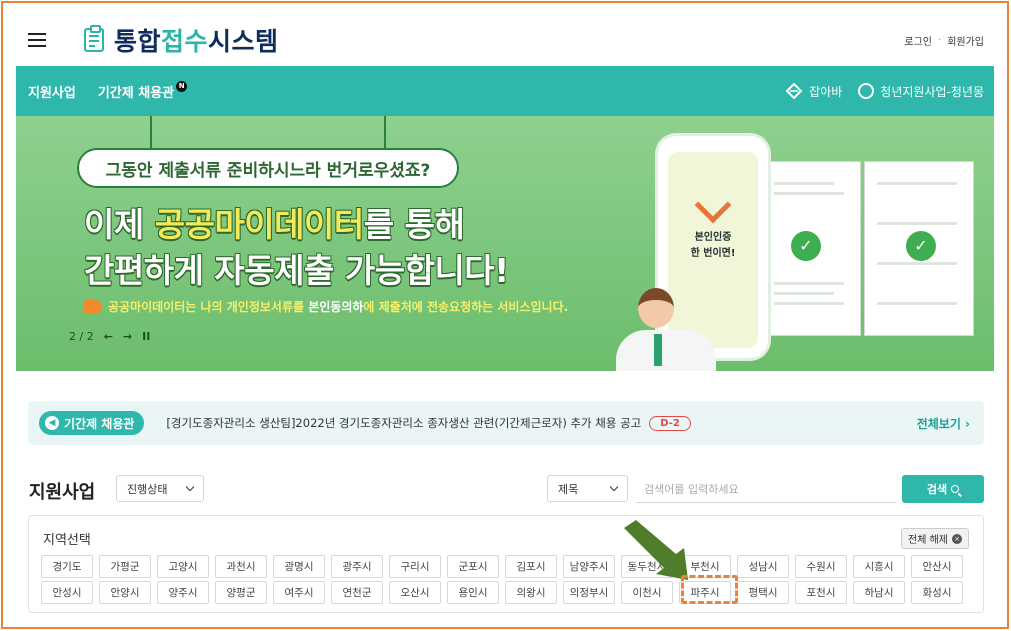  Describe the element at coordinates (944, 40) in the screenshot. I see `user-links: 로그인 · 회원가입` at that location.